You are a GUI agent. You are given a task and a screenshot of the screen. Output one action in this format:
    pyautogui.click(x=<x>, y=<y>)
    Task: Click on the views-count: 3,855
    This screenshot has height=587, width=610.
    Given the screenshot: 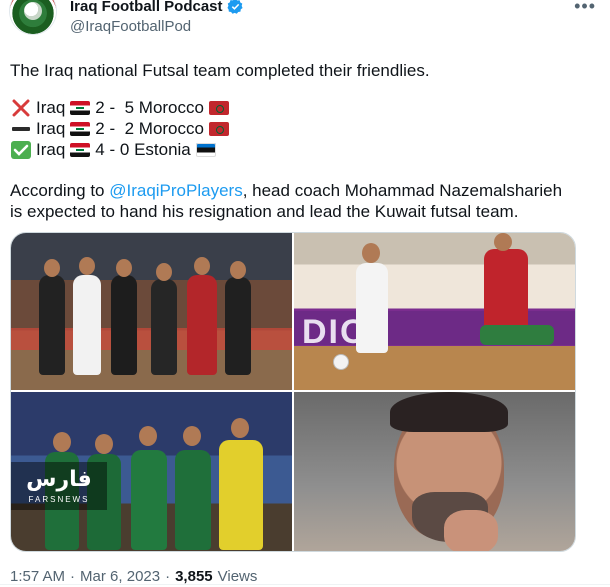 What is the action you would take?
    pyautogui.click(x=194, y=576)
    